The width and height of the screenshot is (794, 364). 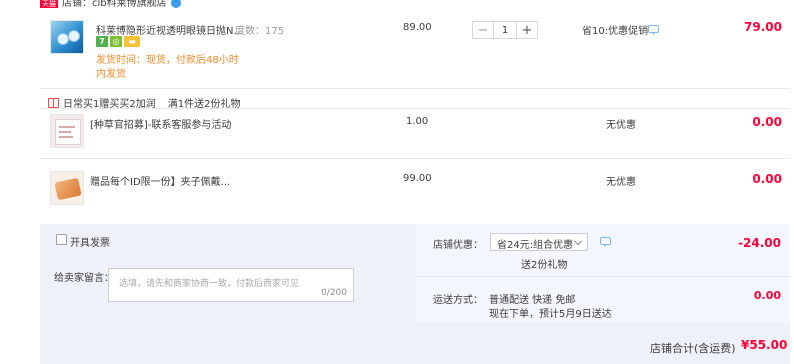 What do you see at coordinates (767, 295) in the screenshot?
I see `delivery-amount: 0.00` at bounding box center [767, 295].